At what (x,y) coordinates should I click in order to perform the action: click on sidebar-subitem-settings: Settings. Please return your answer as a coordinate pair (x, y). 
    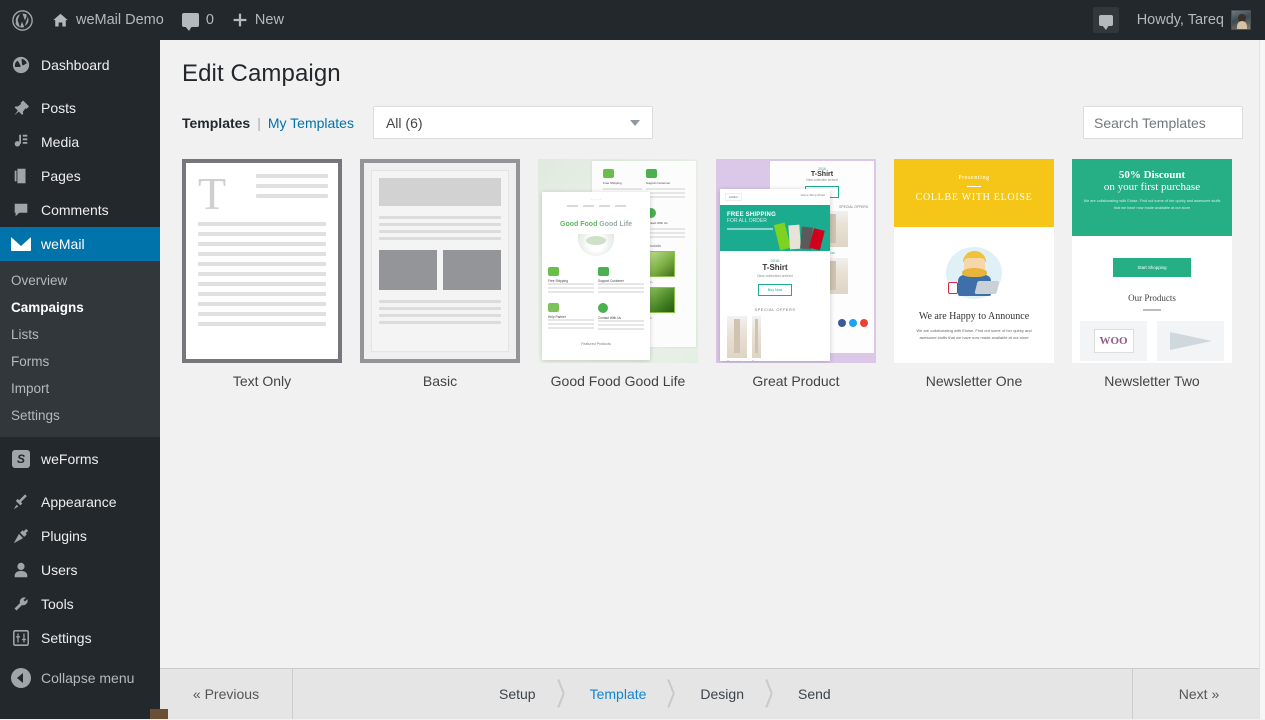
    Looking at the image, I should click on (80, 415).